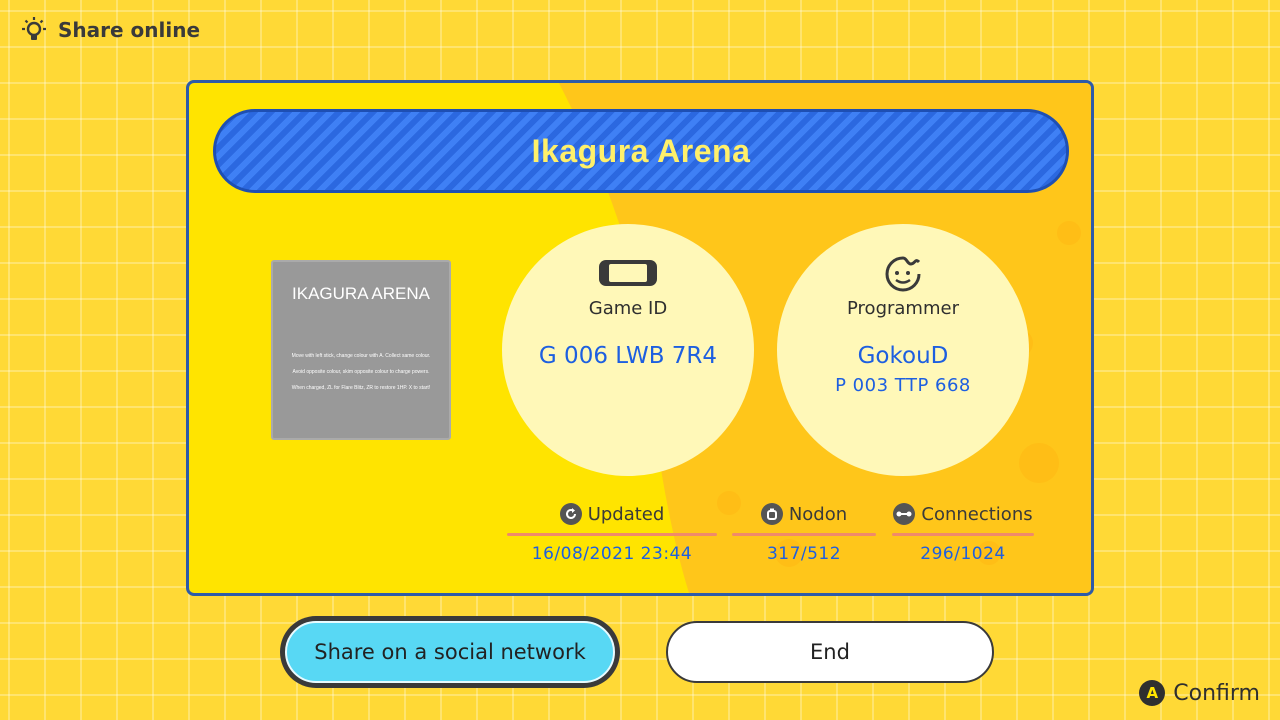 This screenshot has width=1280, height=720. Describe the element at coordinates (626, 514) in the screenshot. I see `stat-updated-label: Updated` at that location.